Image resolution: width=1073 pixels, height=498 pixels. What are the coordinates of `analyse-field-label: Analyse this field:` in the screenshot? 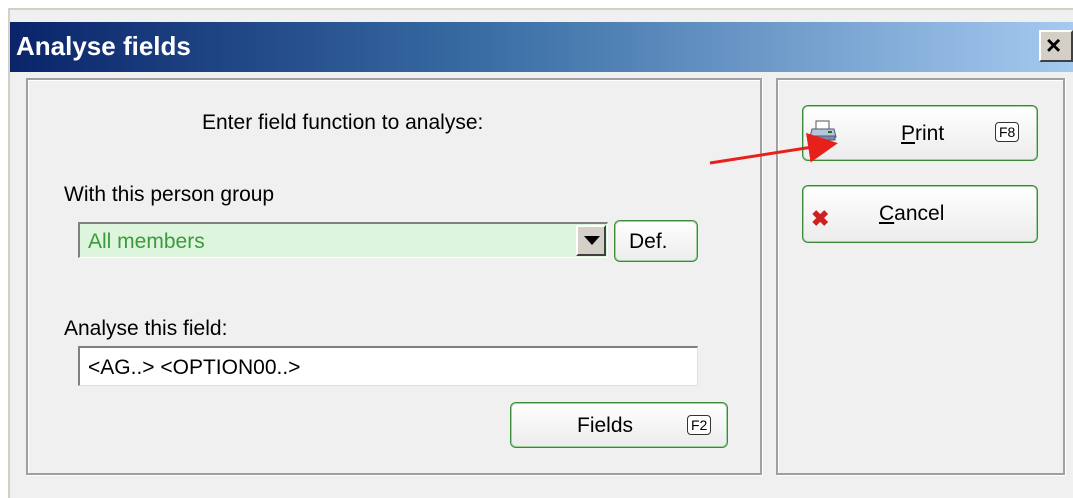 It's located at (146, 328).